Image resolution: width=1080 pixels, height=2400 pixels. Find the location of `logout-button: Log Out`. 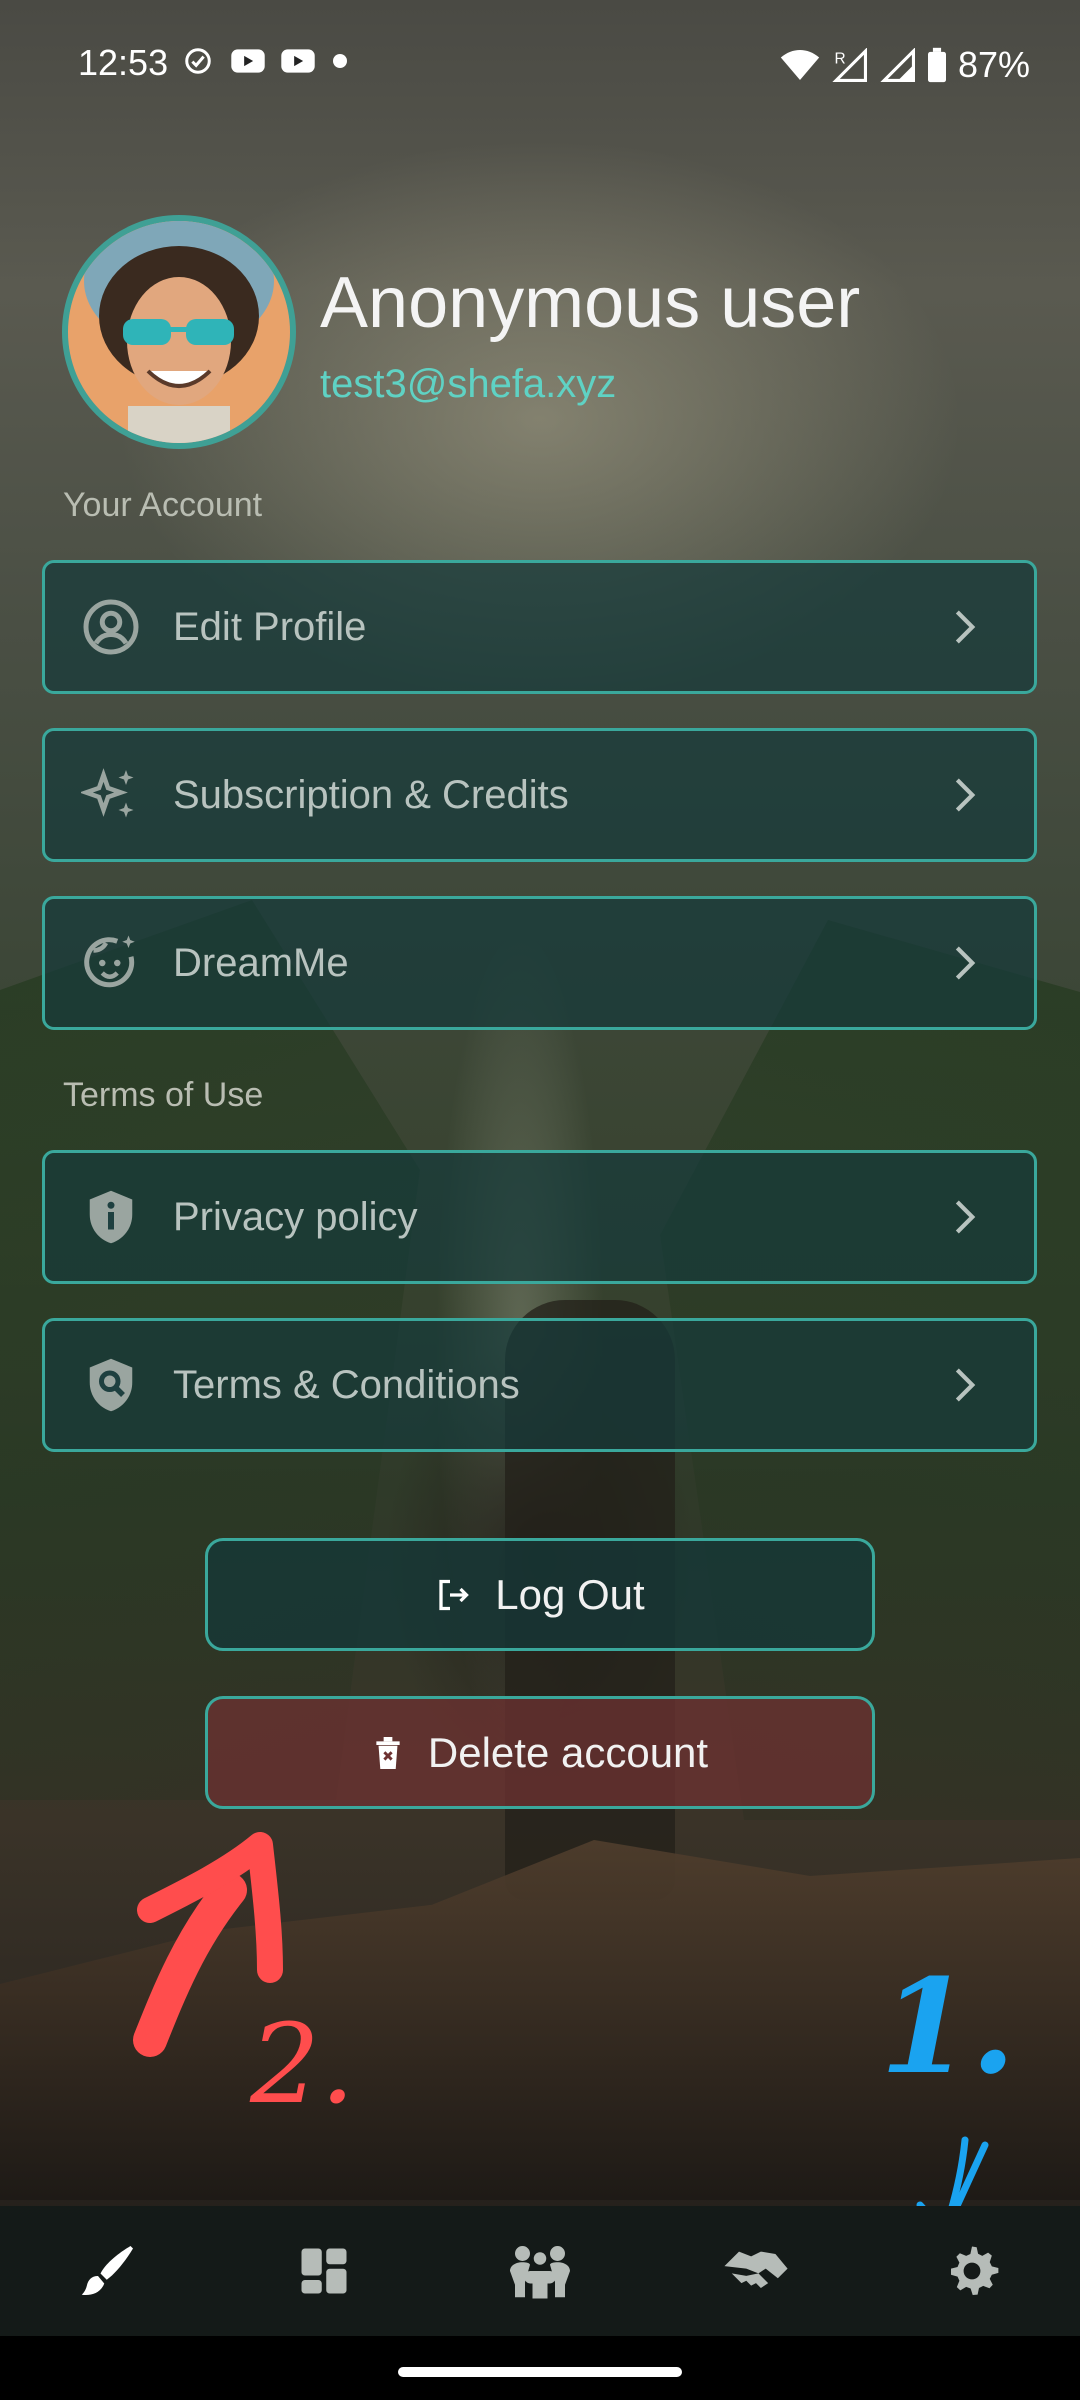

logout-button: Log Out is located at coordinates (540, 1594).